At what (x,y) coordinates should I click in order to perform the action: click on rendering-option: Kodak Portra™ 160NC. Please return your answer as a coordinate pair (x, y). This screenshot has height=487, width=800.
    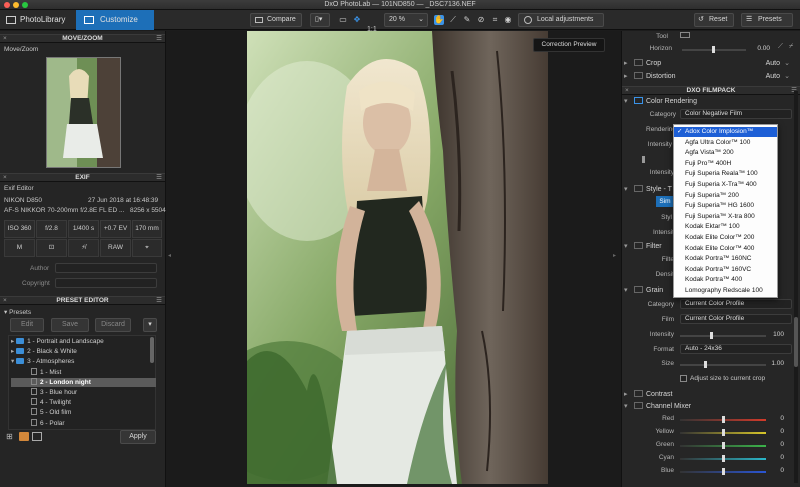
    Looking at the image, I should click on (725, 259).